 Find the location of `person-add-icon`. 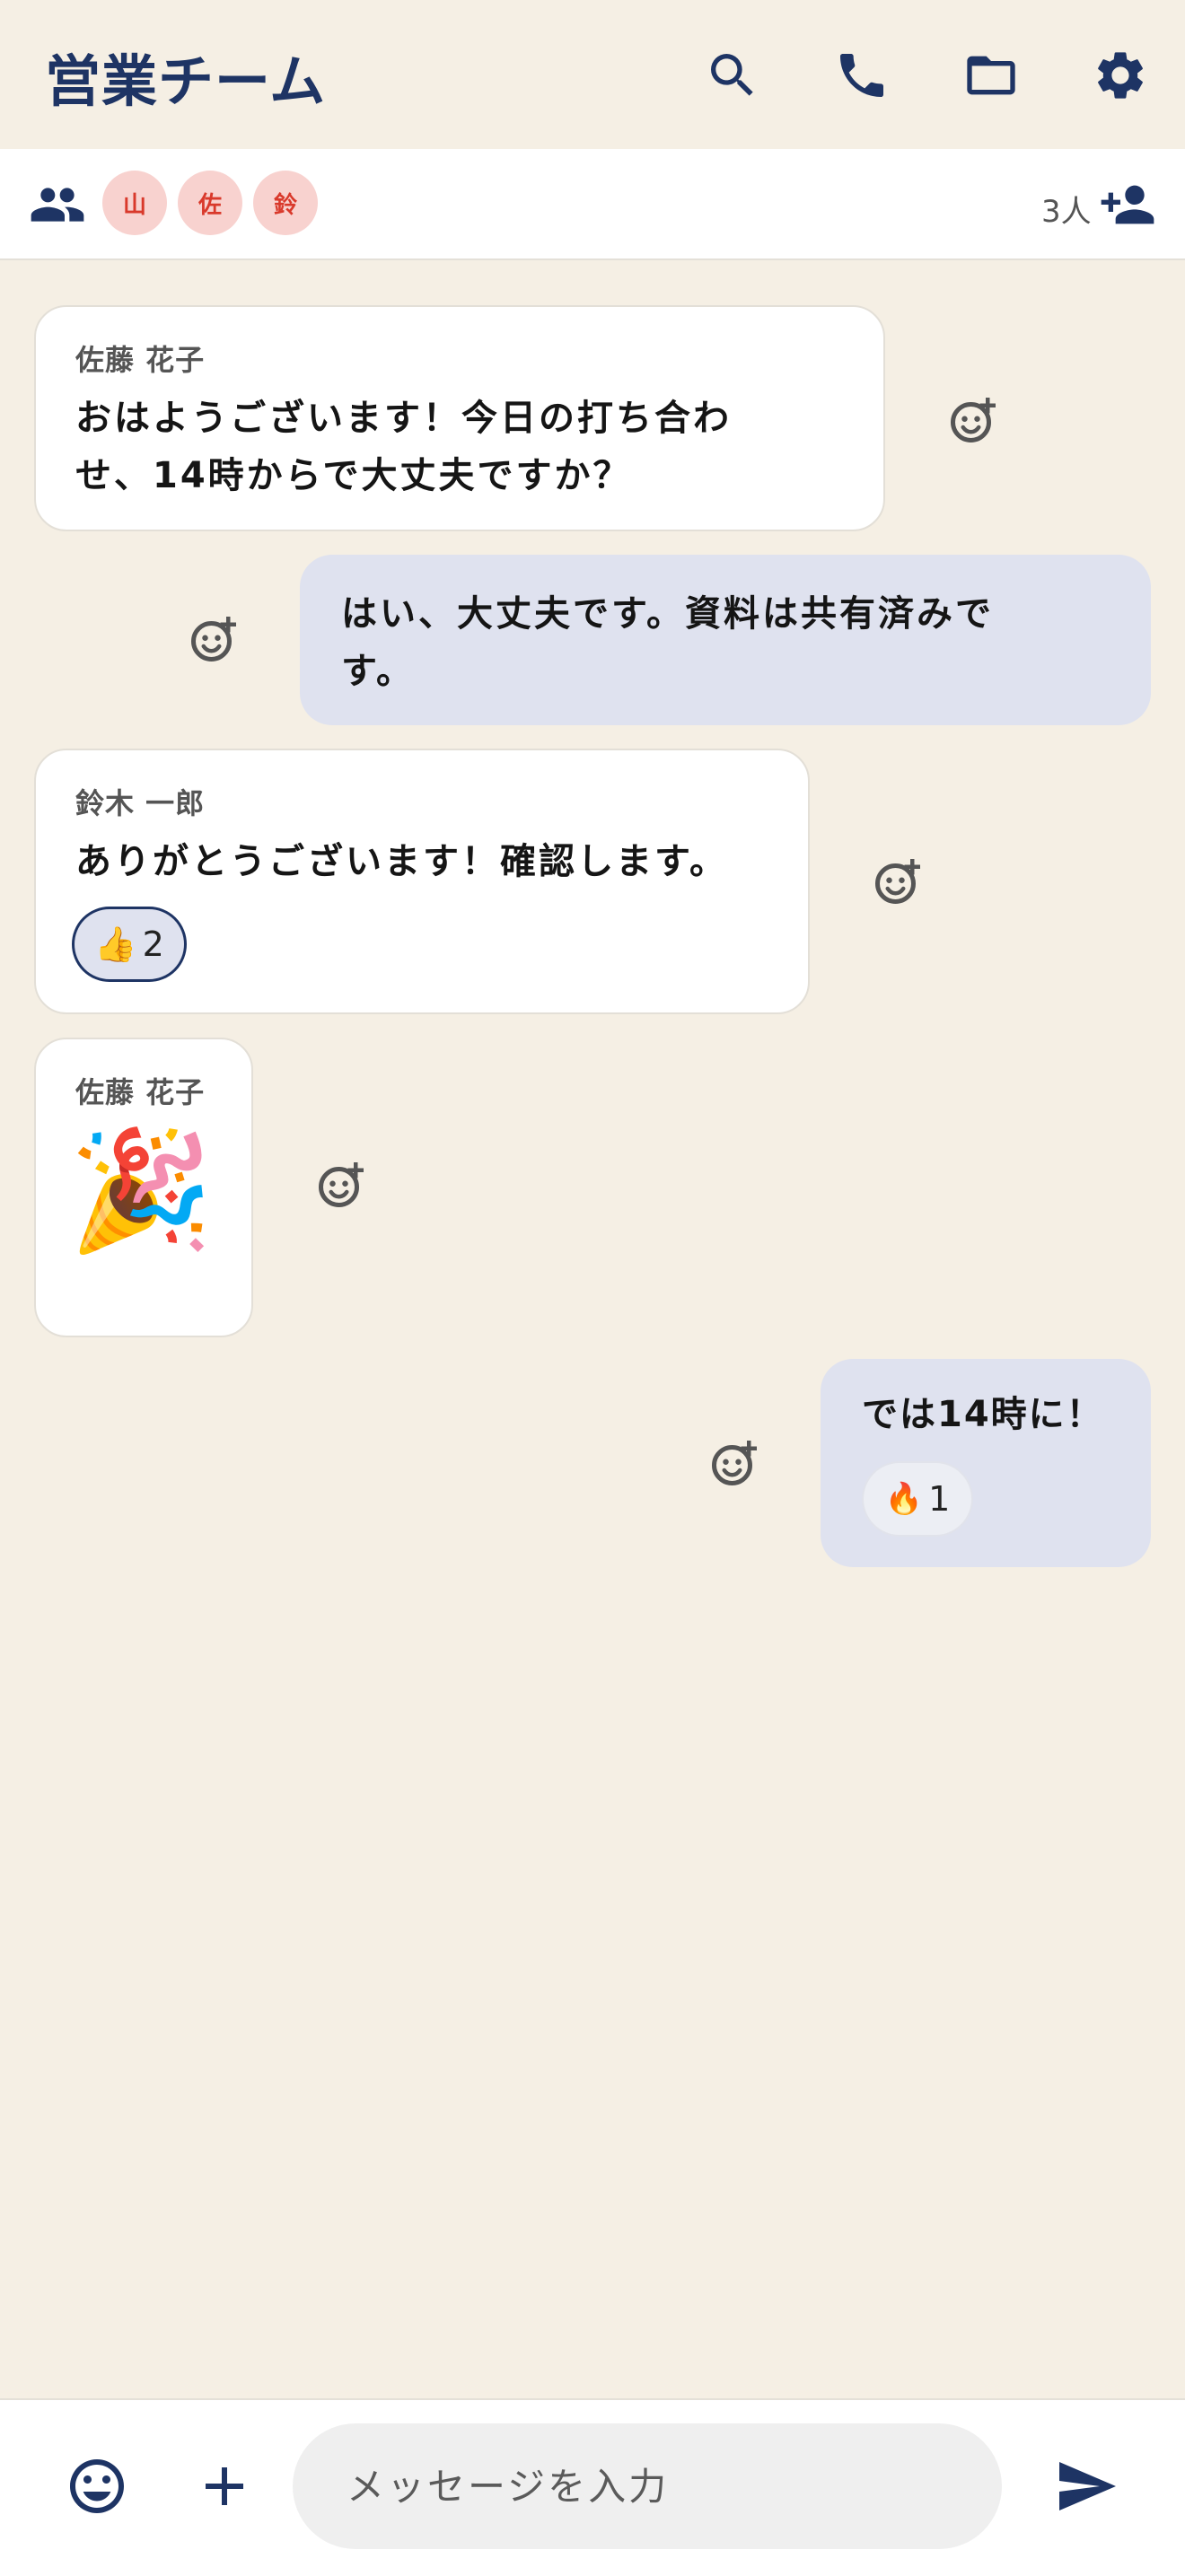

person-add-icon is located at coordinates (1127, 204).